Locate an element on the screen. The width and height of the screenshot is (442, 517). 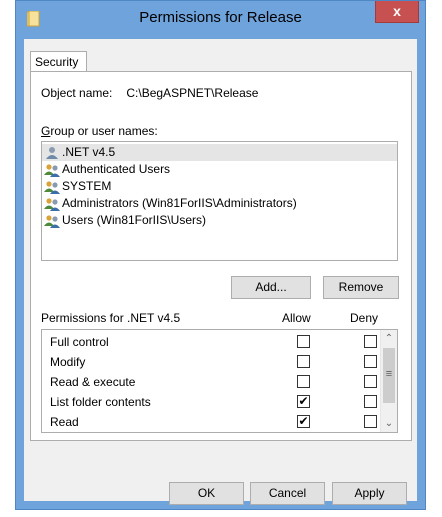
user-item-net-v45: .NET v4.5 is located at coordinates (219, 152).